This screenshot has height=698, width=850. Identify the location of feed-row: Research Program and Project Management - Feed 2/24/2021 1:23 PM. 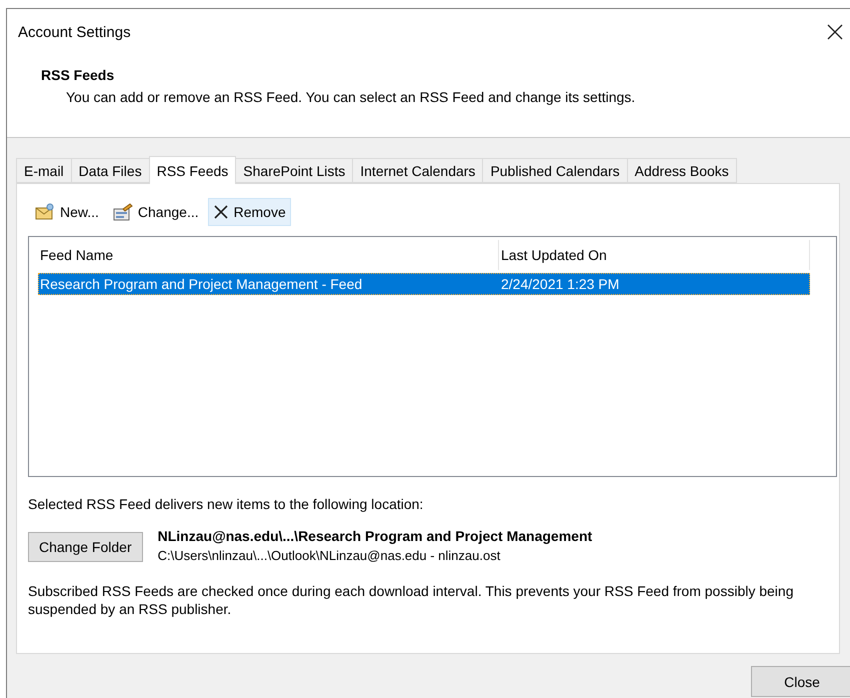
(424, 284).